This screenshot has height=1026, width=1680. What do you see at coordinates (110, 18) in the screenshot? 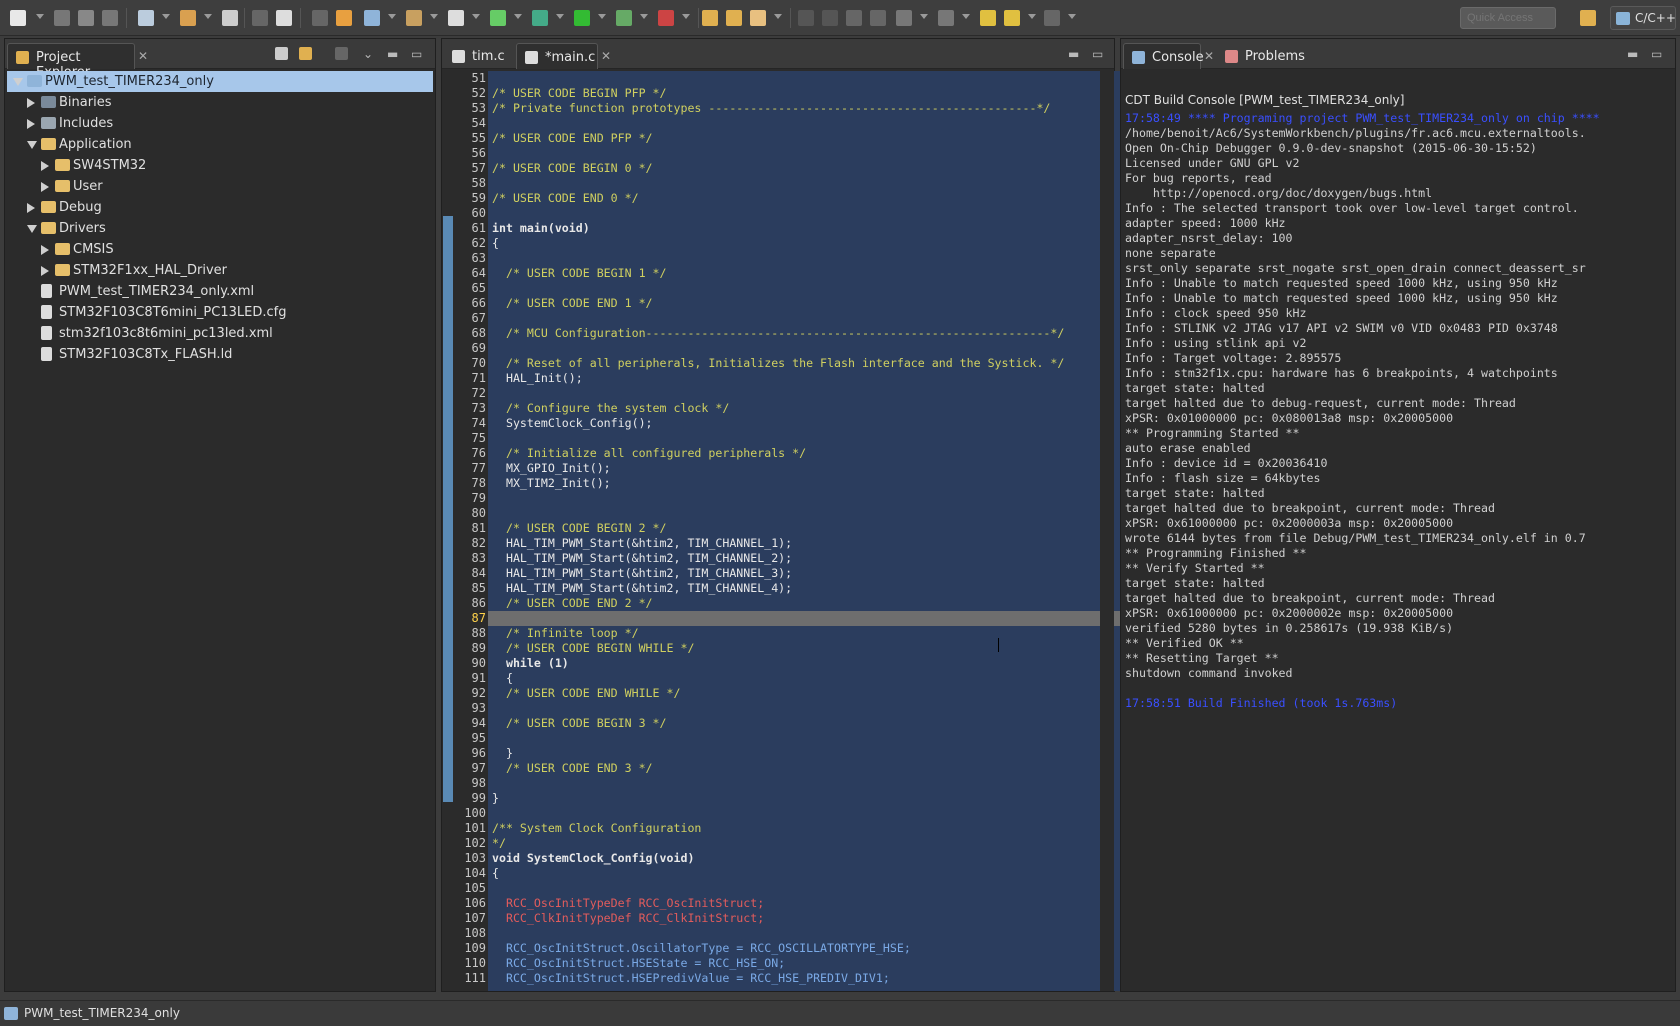
I see `print-icon` at bounding box center [110, 18].